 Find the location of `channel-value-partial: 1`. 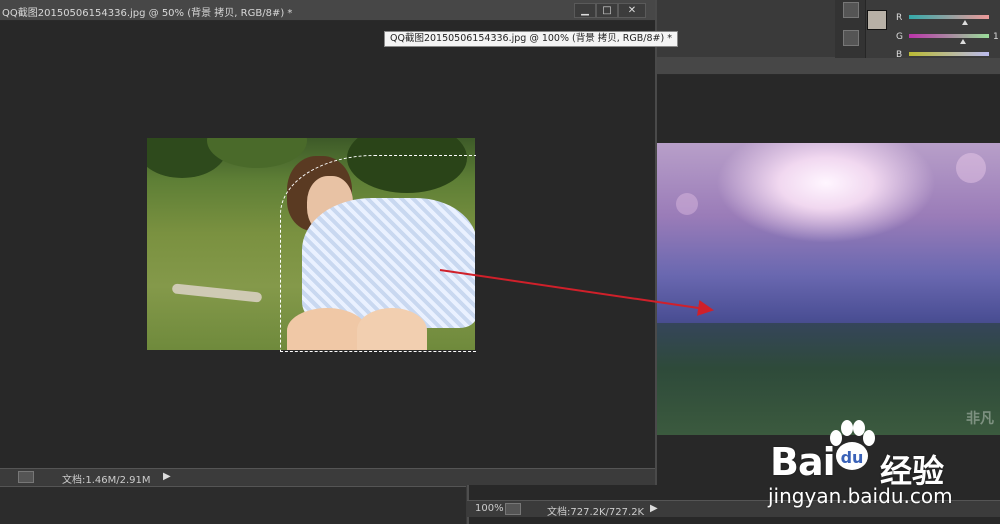

channel-value-partial: 1 is located at coordinates (996, 37).